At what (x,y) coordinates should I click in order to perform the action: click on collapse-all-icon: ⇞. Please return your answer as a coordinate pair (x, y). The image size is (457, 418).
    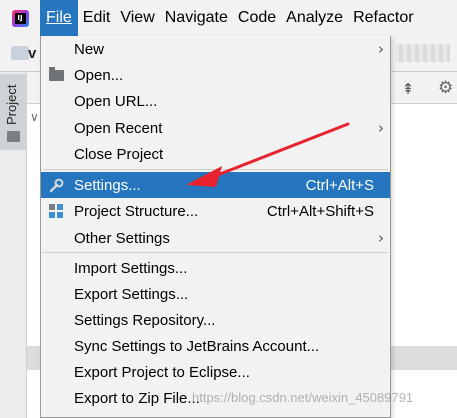
    Looking at the image, I should click on (408, 89).